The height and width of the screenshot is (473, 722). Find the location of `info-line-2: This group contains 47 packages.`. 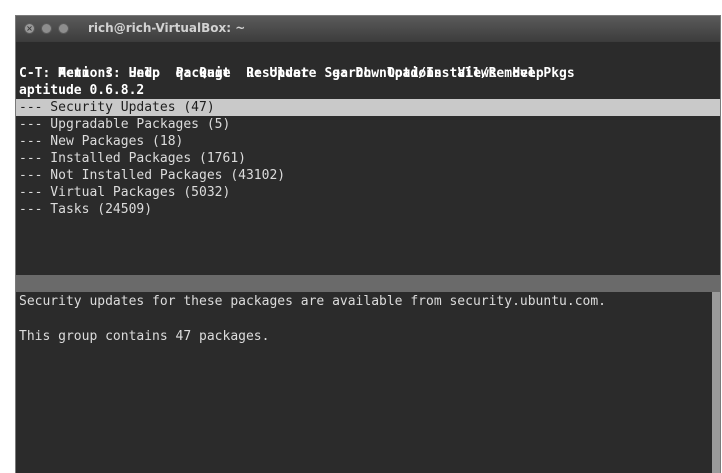

info-line-2: This group contains 47 packages. is located at coordinates (144, 336).